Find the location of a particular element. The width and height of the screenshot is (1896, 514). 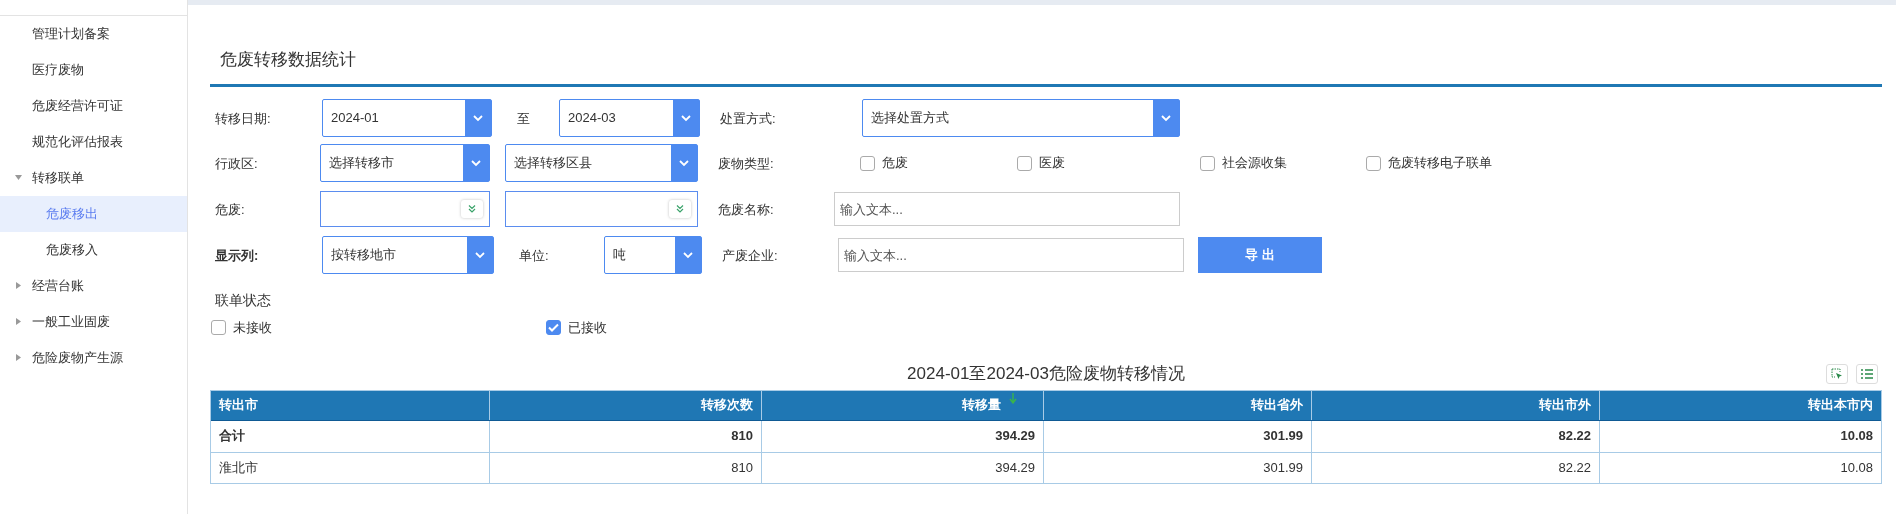

column-header: 转移量 is located at coordinates (902, 405).